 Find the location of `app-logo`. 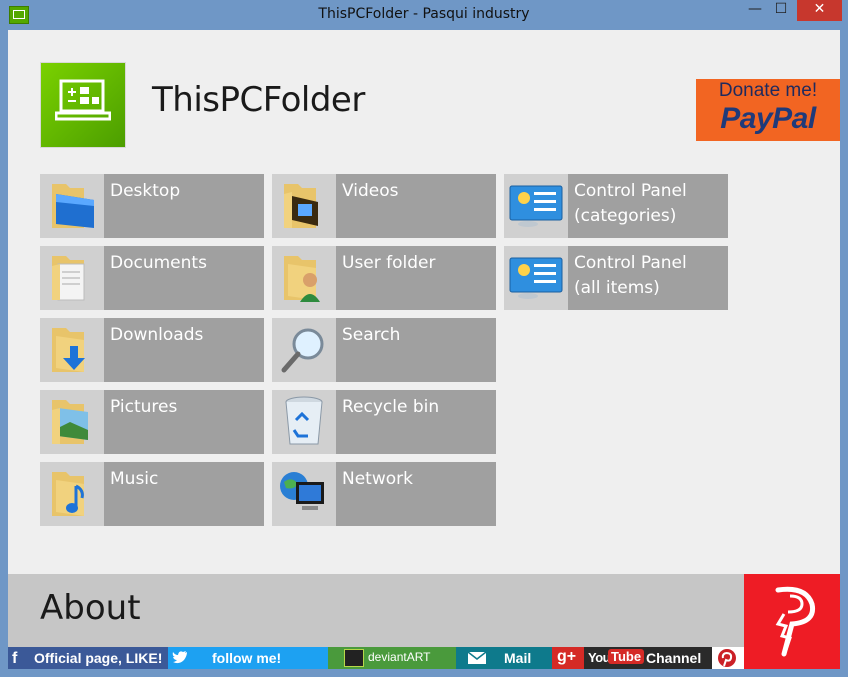

app-logo is located at coordinates (83, 105).